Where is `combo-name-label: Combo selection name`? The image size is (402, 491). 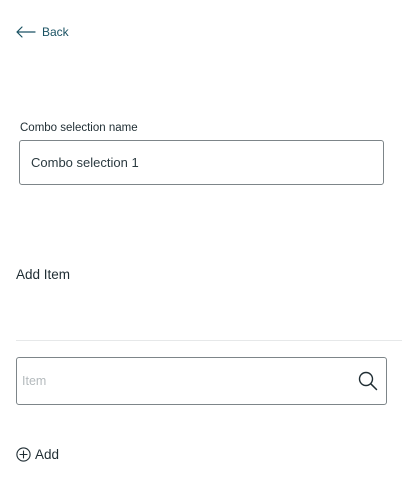
combo-name-label: Combo selection name is located at coordinates (79, 128).